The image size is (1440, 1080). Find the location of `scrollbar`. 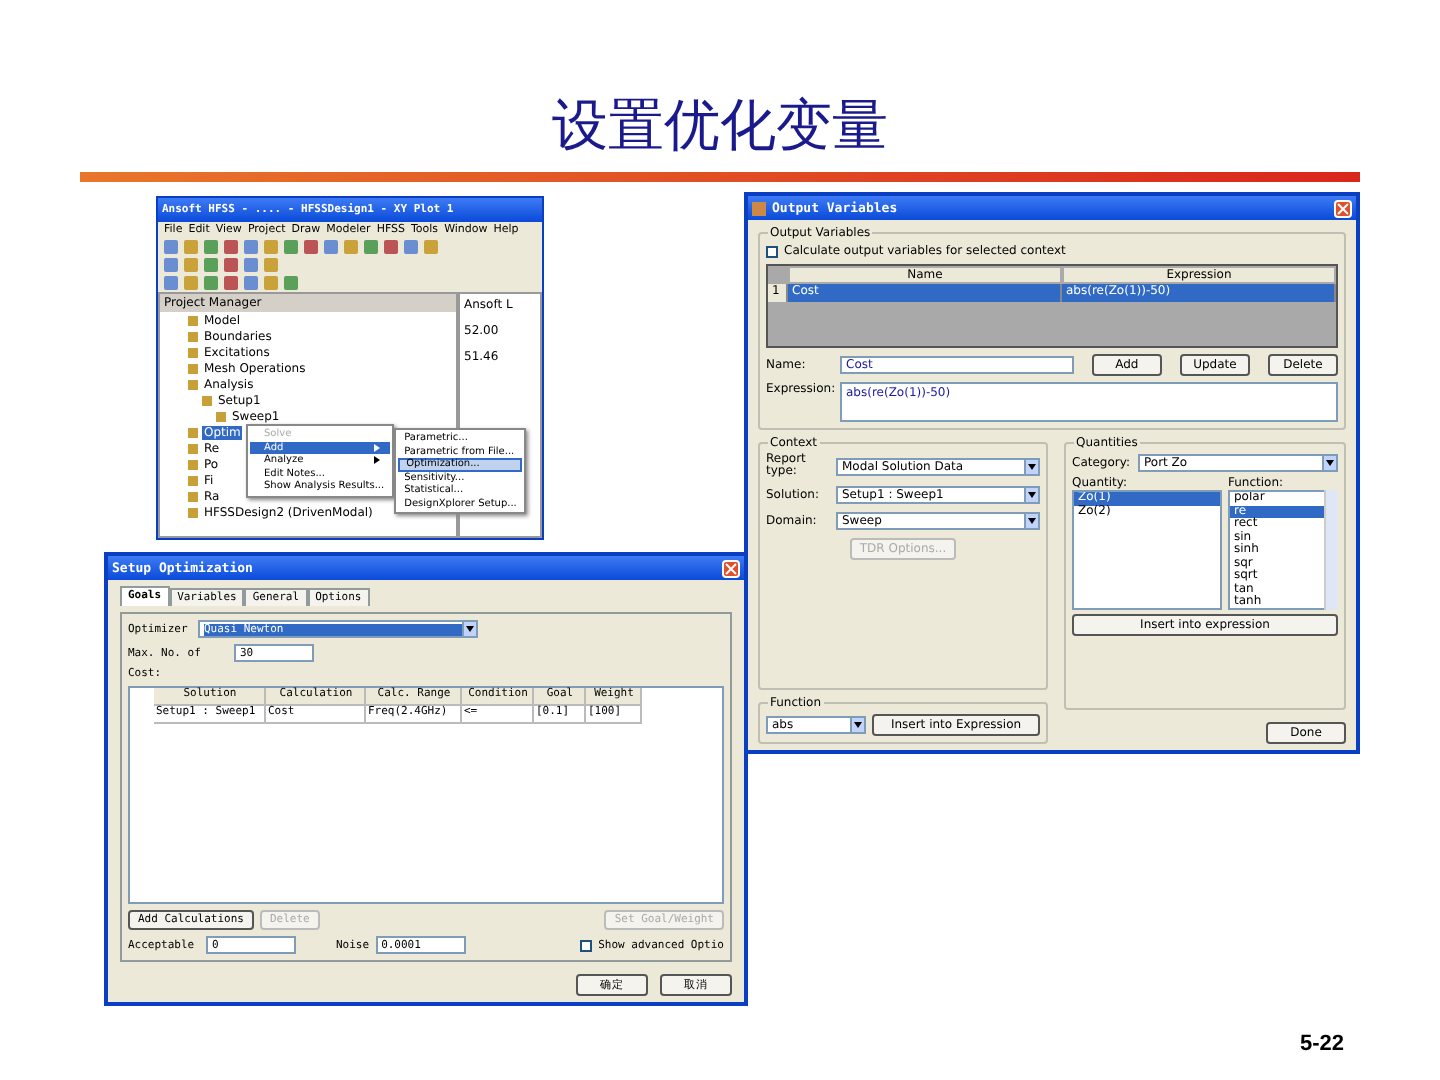

scrollbar is located at coordinates (1331, 550).